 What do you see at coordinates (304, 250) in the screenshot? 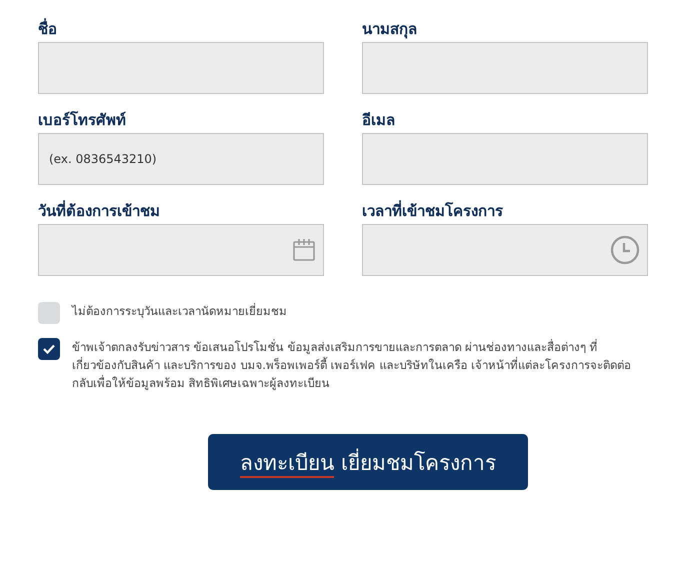
I see `calendar-icon` at bounding box center [304, 250].